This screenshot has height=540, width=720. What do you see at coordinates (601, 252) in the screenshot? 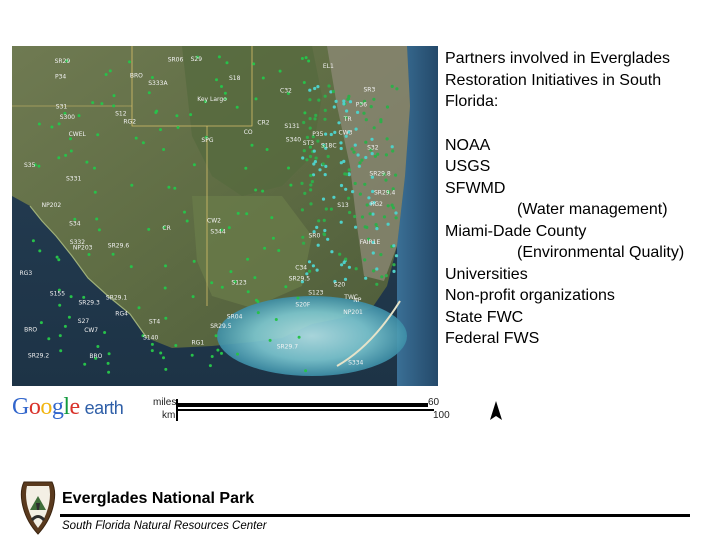
I see `partner-item: (Environmental Quality)` at bounding box center [601, 252].